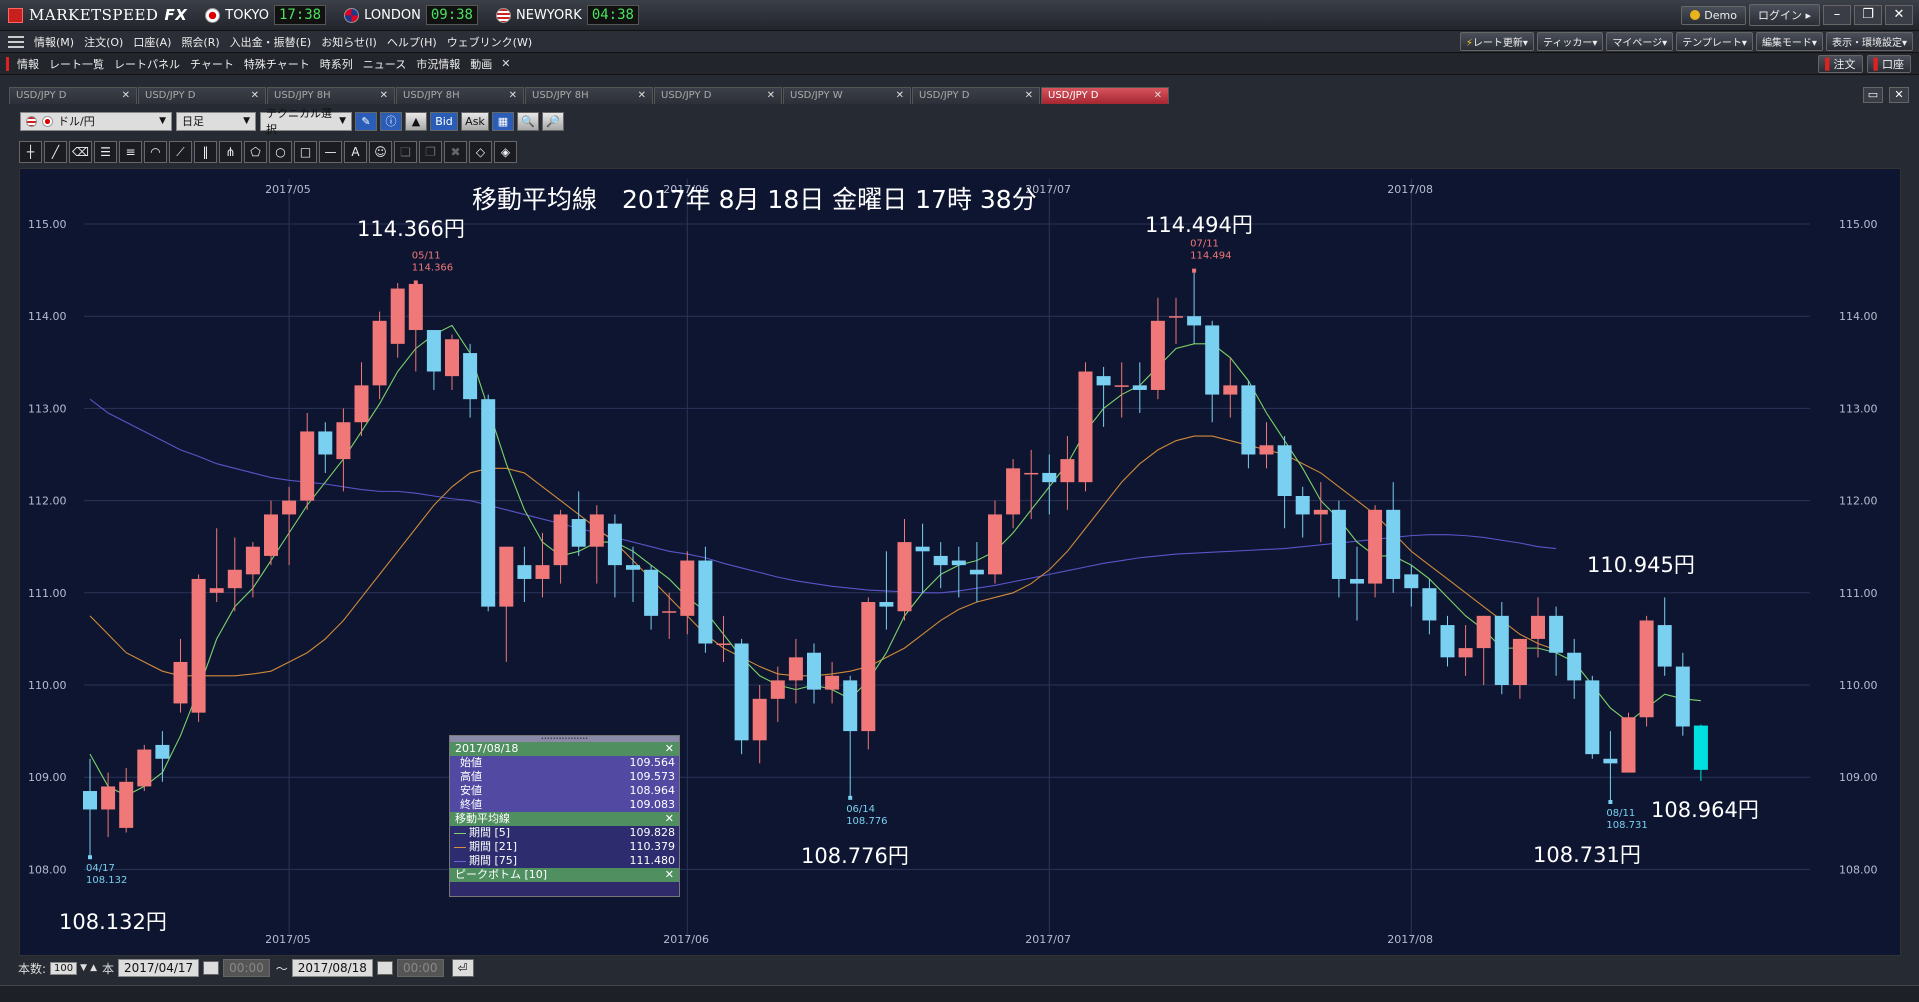 Image resolution: width=1919 pixels, height=1002 pixels. Describe the element at coordinates (1713, 15) in the screenshot. I see `demo-button: Demo` at that location.